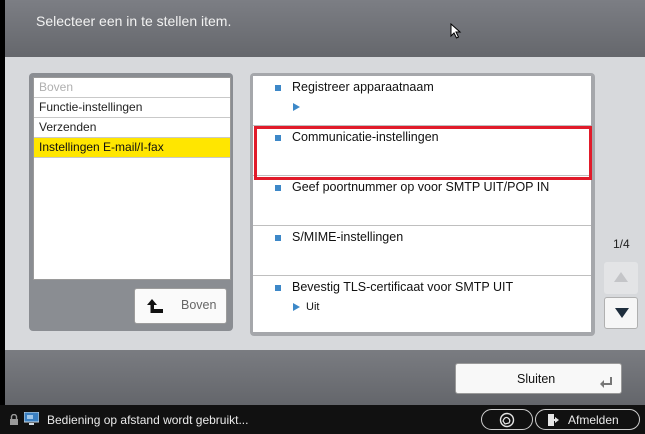  I want to click on list-item-smtp-pop-poort: Geef poortnummer op voor SMTP UIT/POP IN, so click(422, 201).